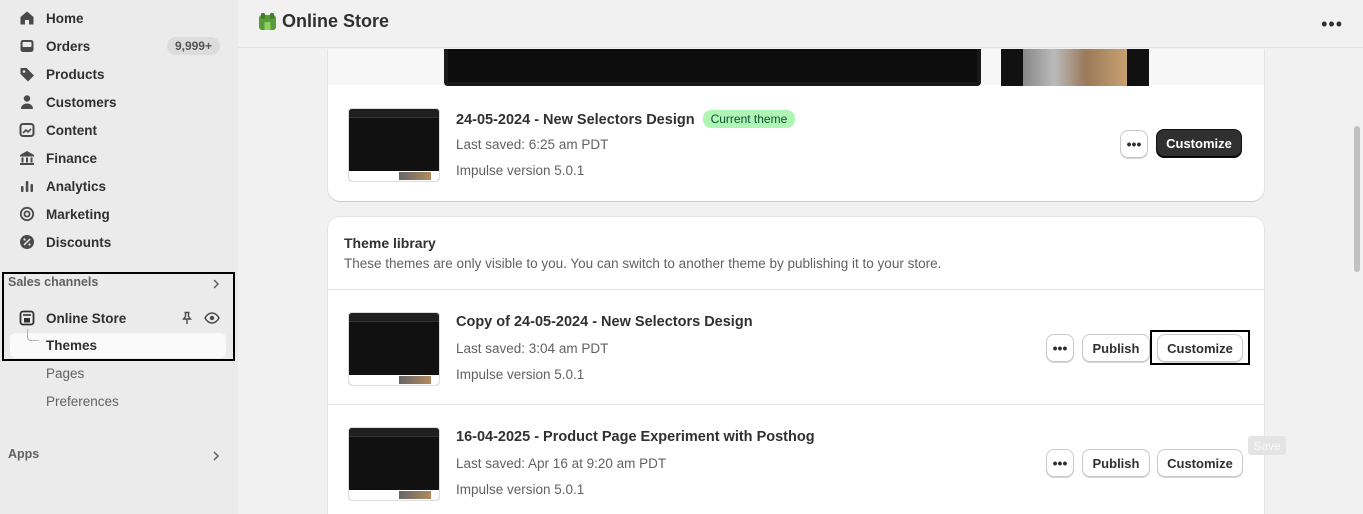 This screenshot has width=1363, height=514. What do you see at coordinates (1332, 24) in the screenshot?
I see `more-actions-icon: •••` at bounding box center [1332, 24].